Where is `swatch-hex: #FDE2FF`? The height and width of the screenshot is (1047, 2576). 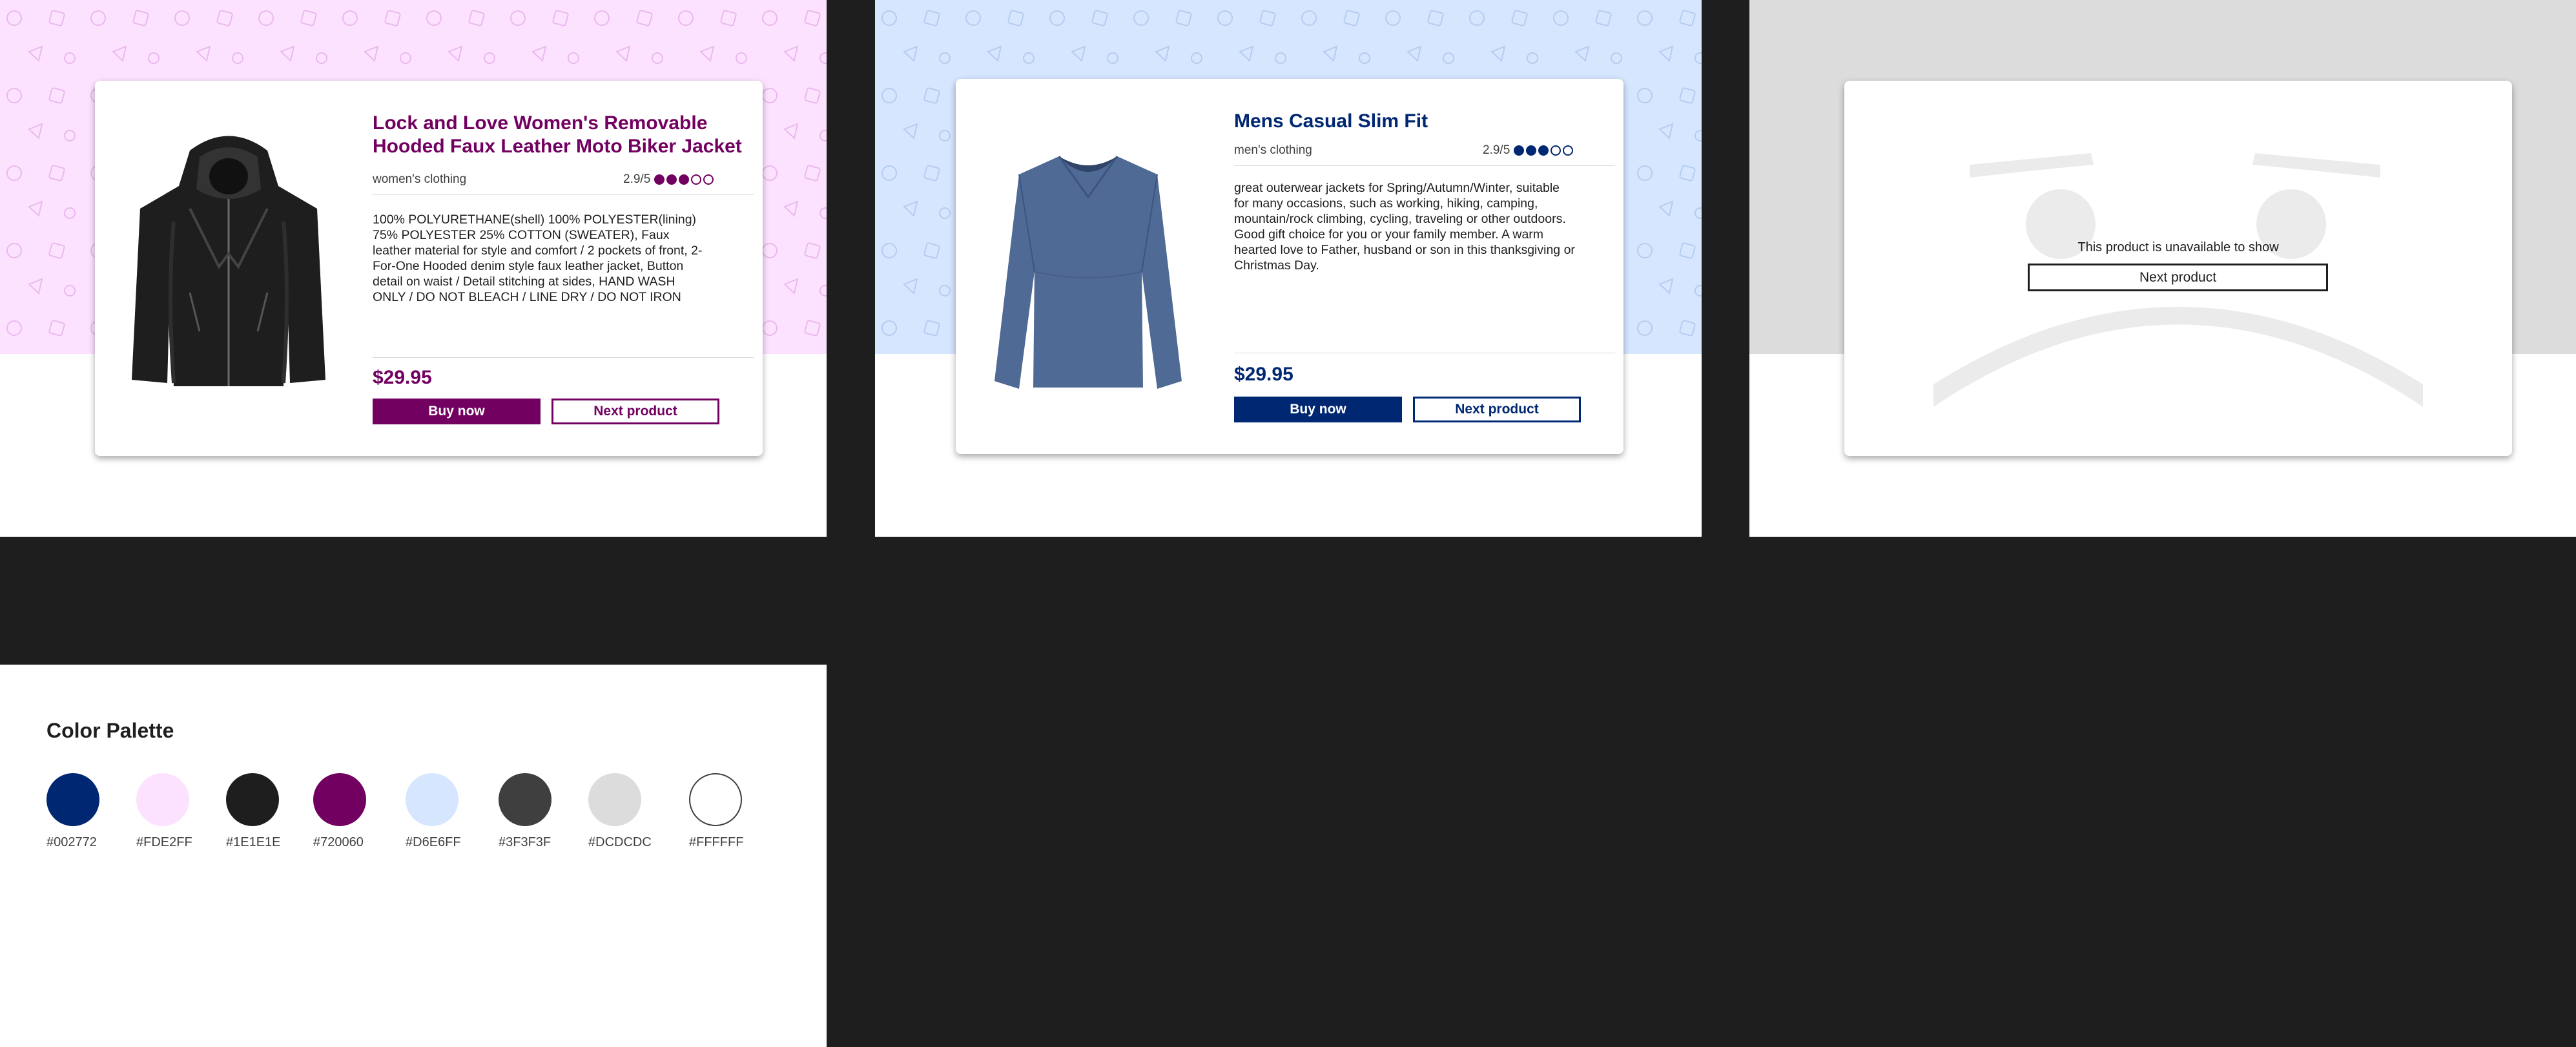 swatch-hex: #FDE2FF is located at coordinates (164, 842).